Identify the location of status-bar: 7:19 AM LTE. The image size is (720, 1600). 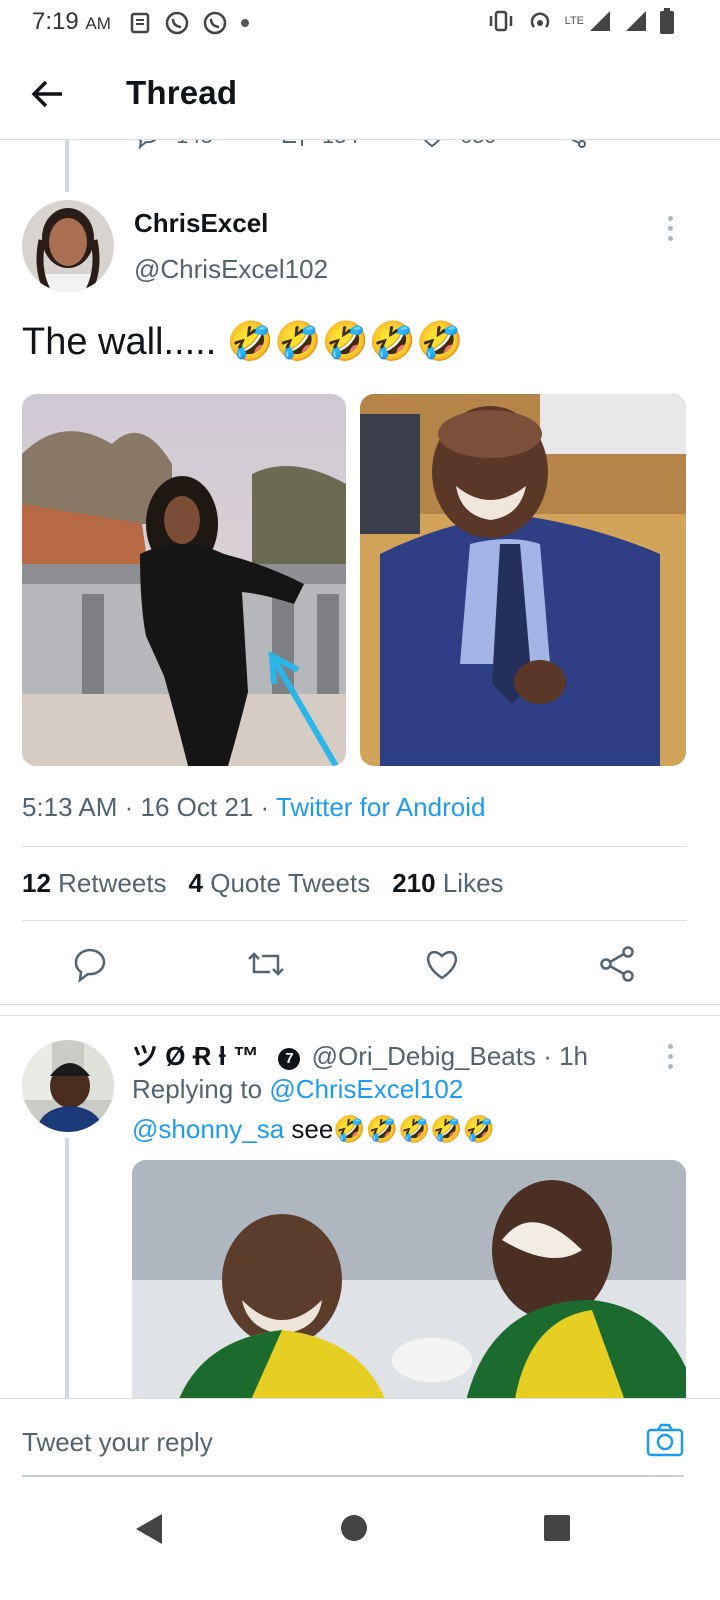
(360, 24).